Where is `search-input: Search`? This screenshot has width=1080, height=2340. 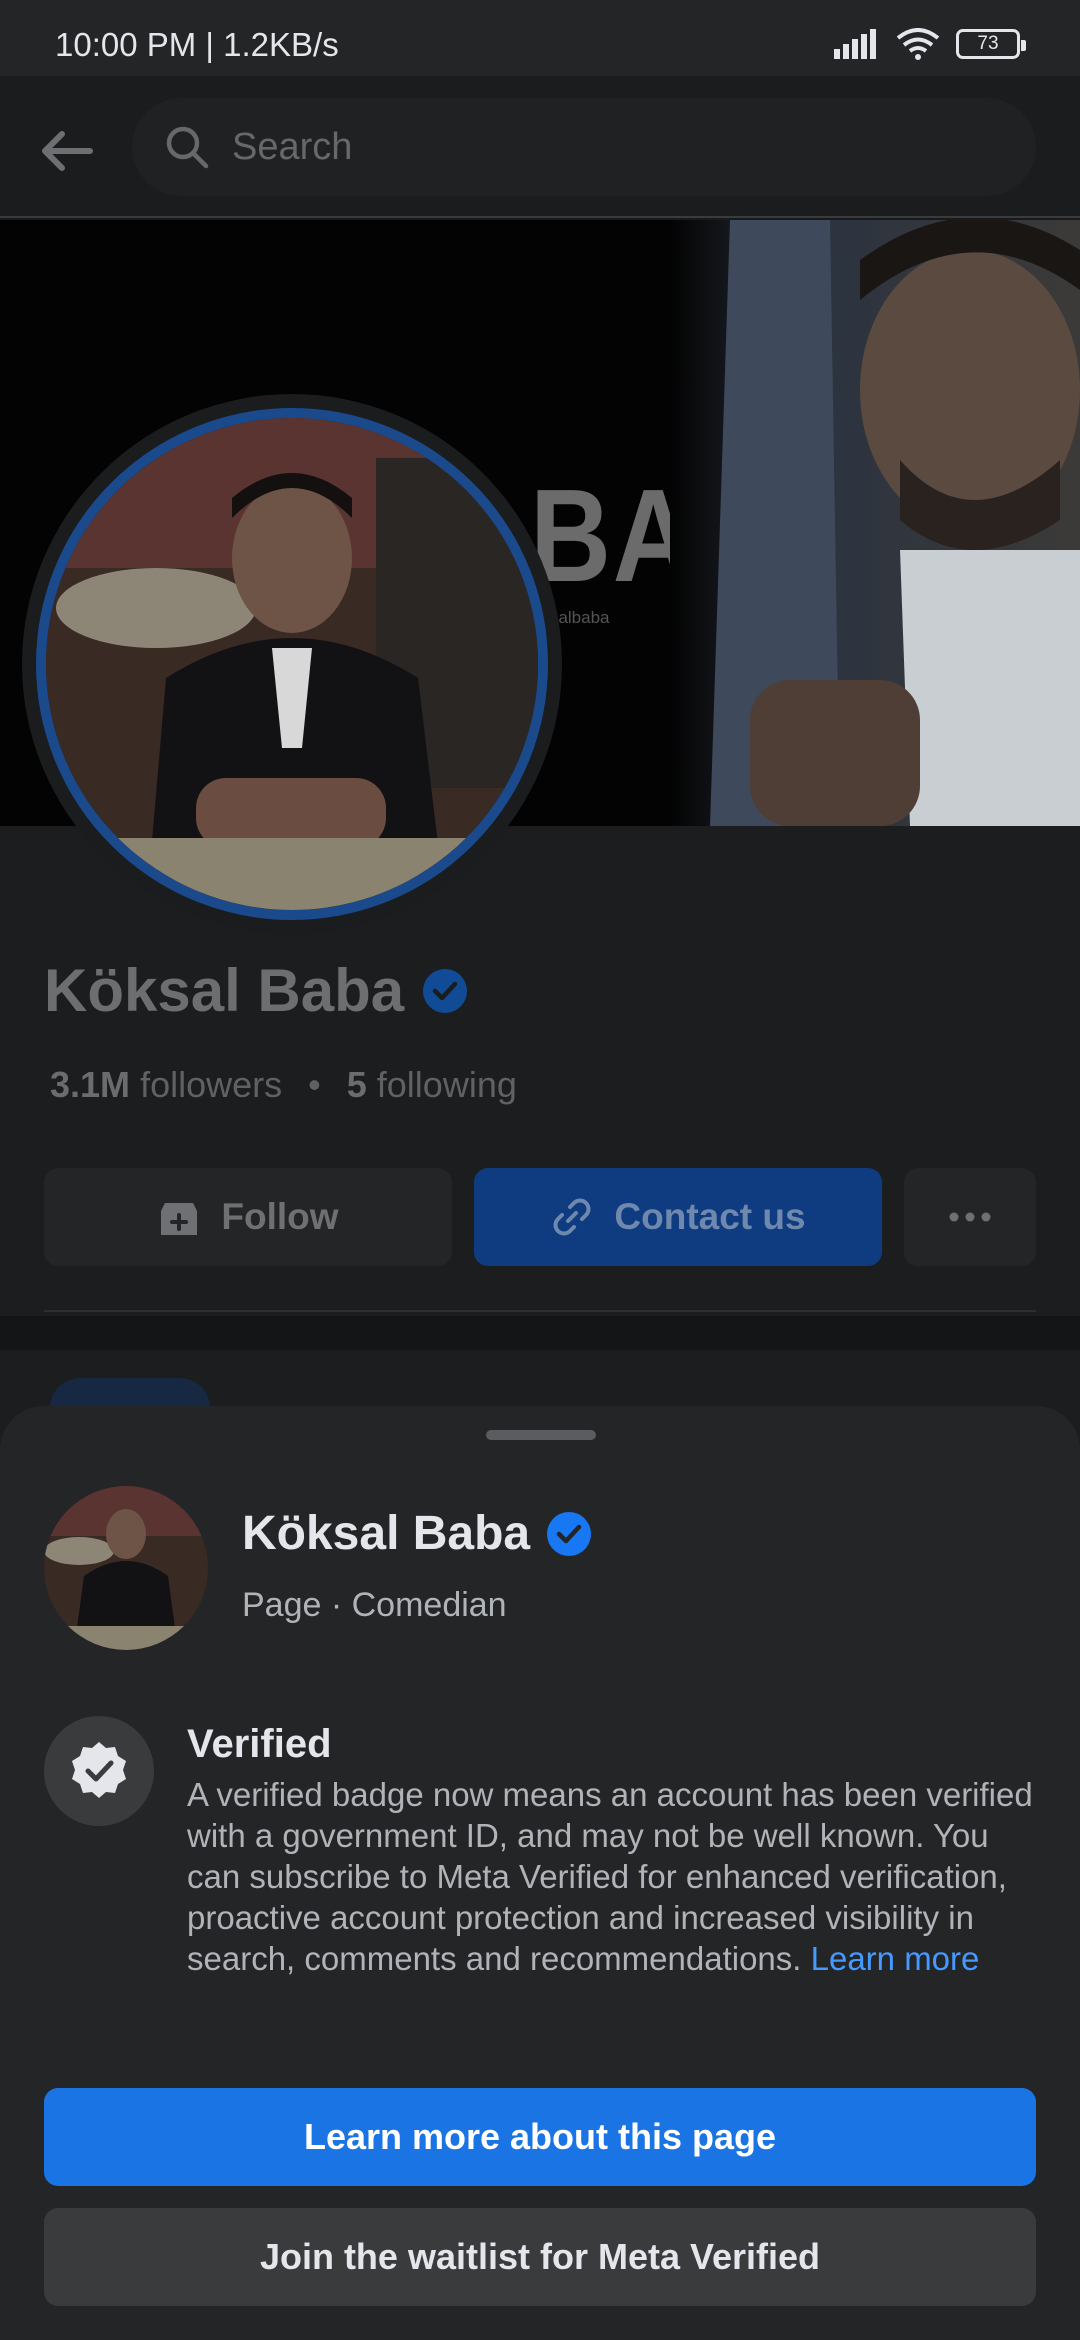 search-input: Search is located at coordinates (584, 147).